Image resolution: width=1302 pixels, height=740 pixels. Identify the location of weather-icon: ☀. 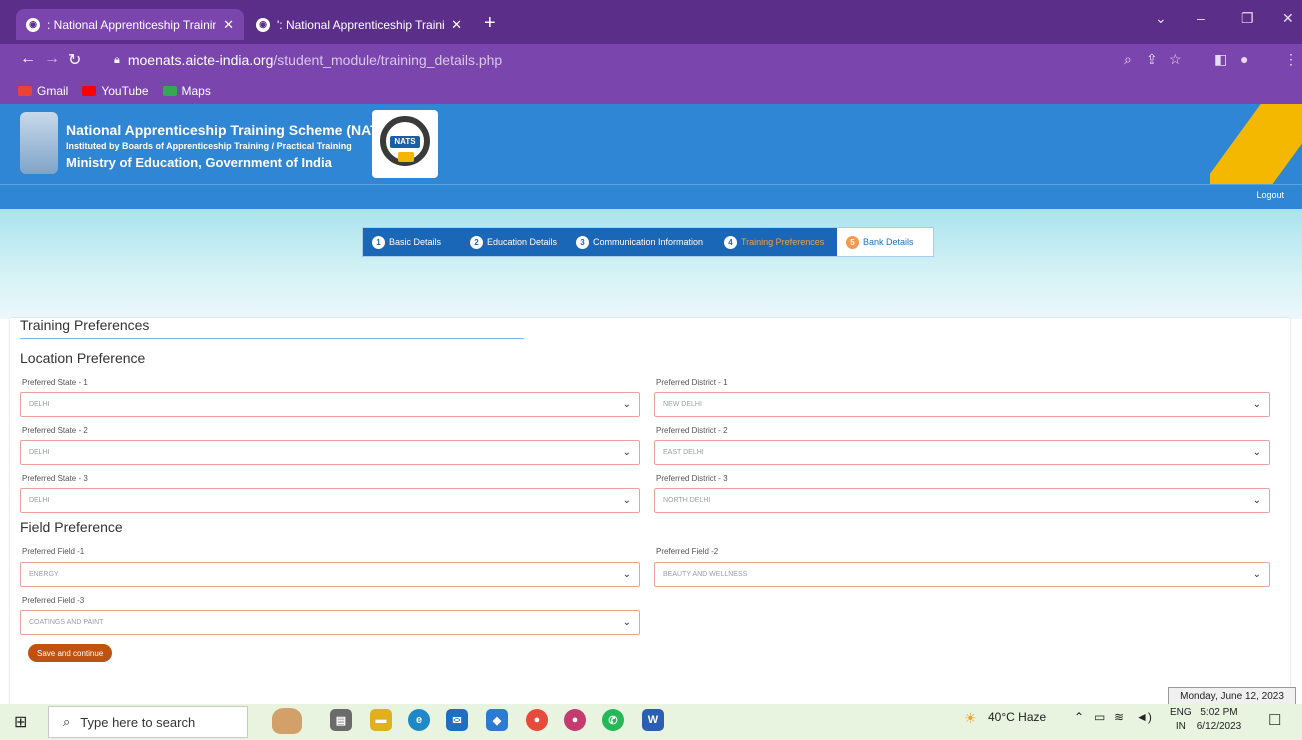
(970, 718).